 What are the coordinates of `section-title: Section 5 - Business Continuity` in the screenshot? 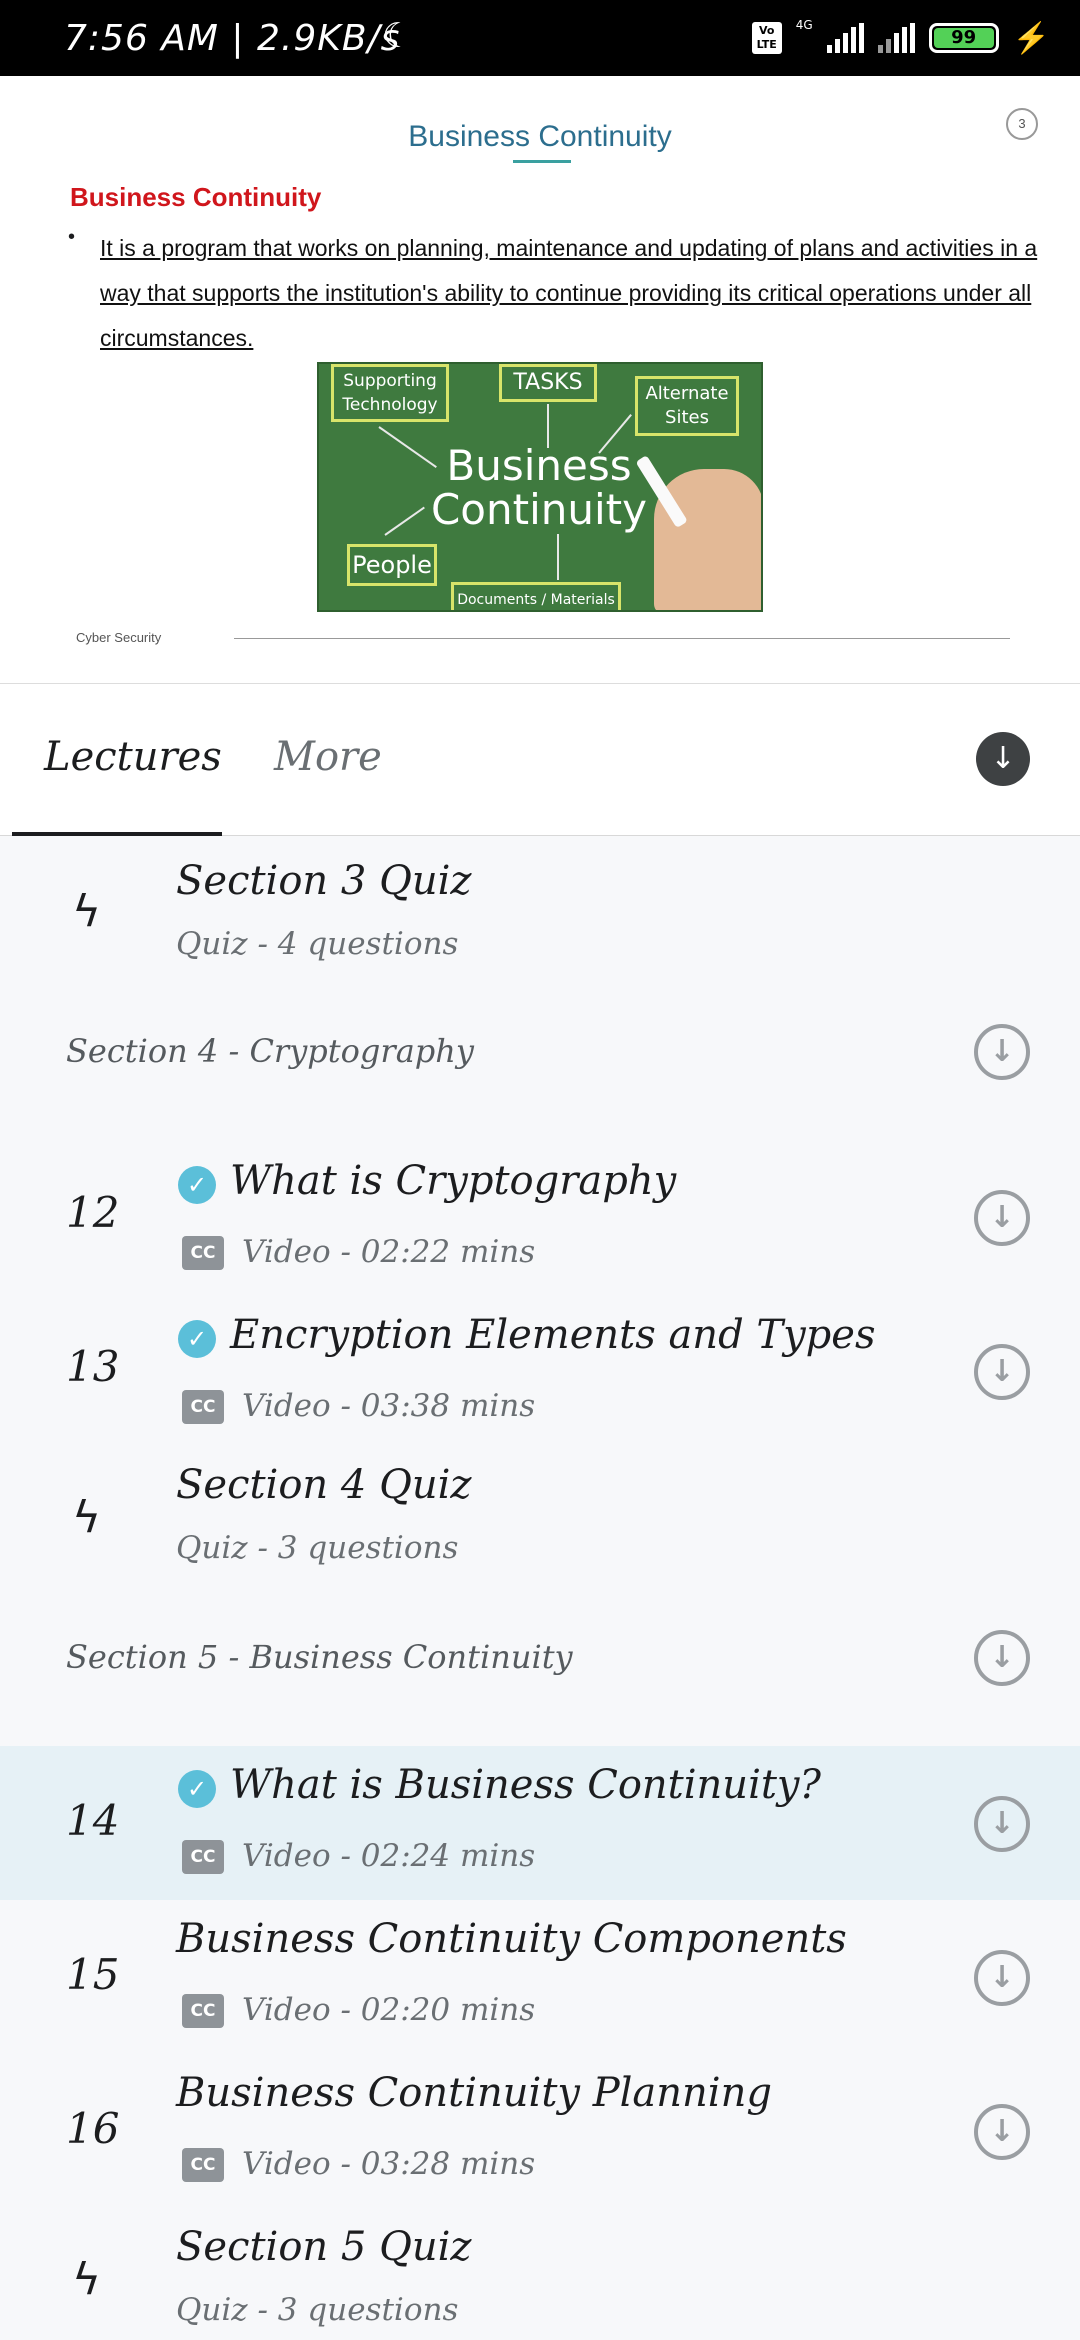 It's located at (319, 1657).